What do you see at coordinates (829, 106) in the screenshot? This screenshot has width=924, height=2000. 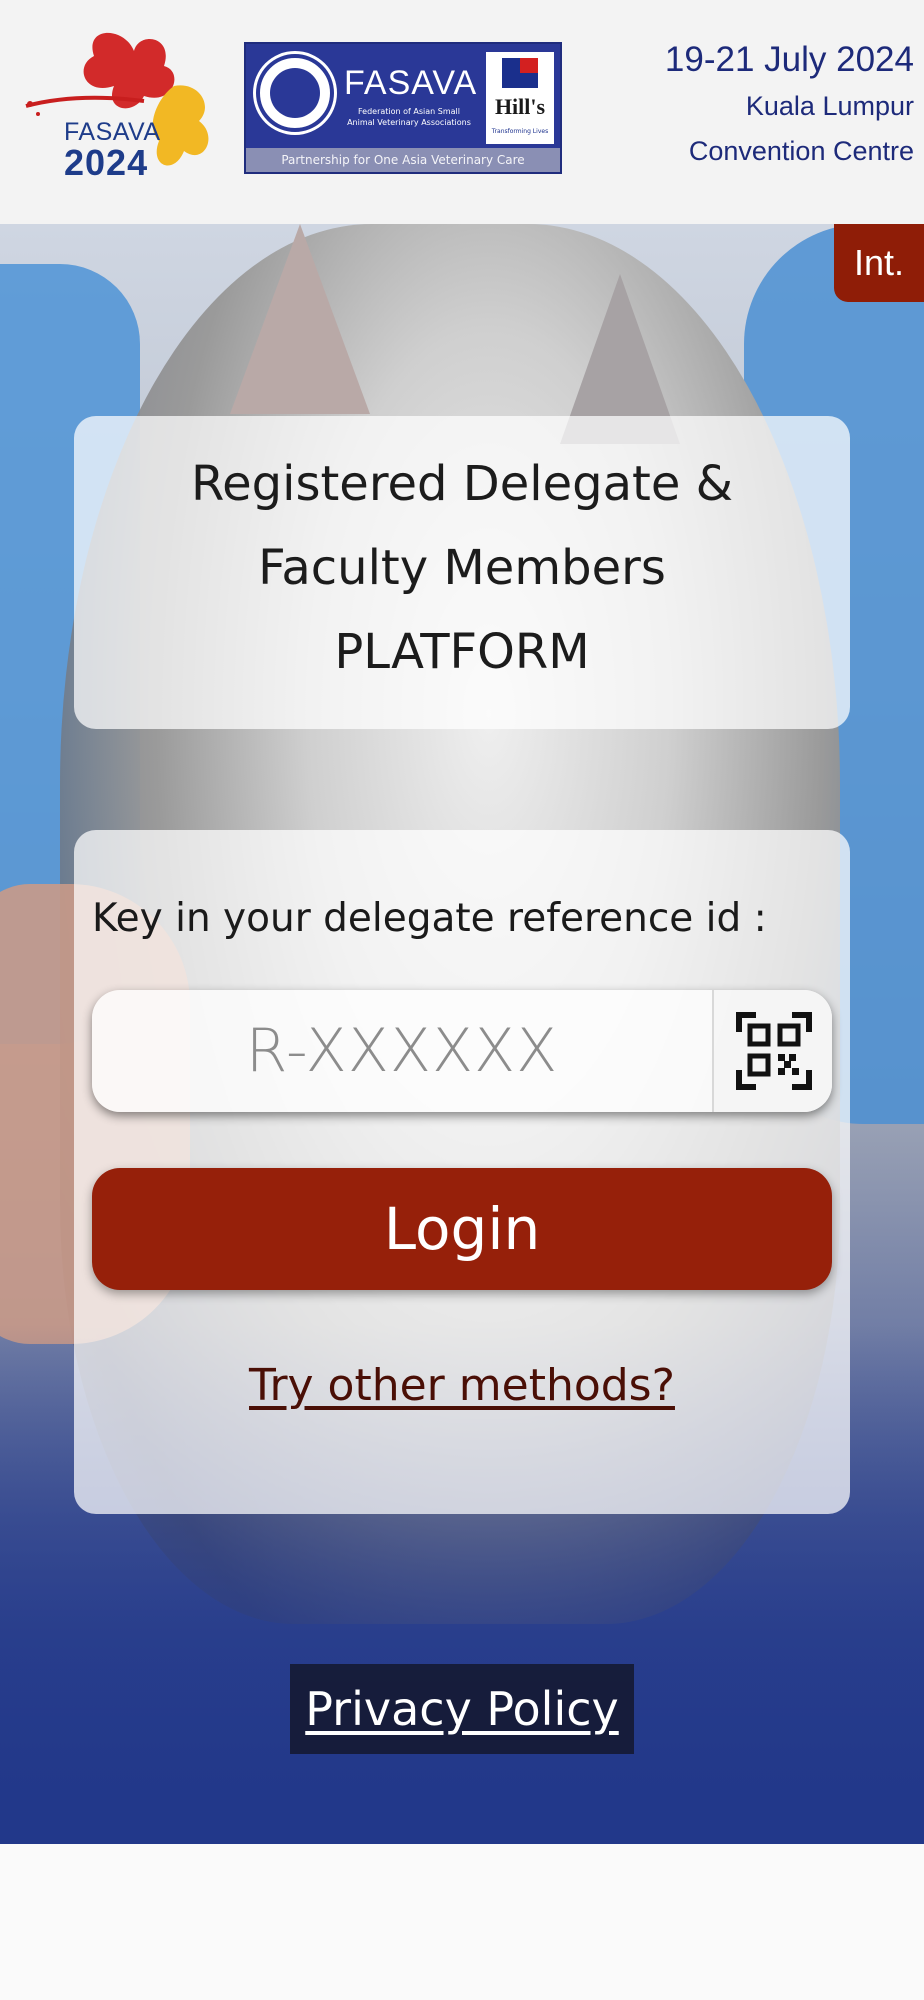 I see `event-venue-city: Kuala Lumpur` at bounding box center [829, 106].